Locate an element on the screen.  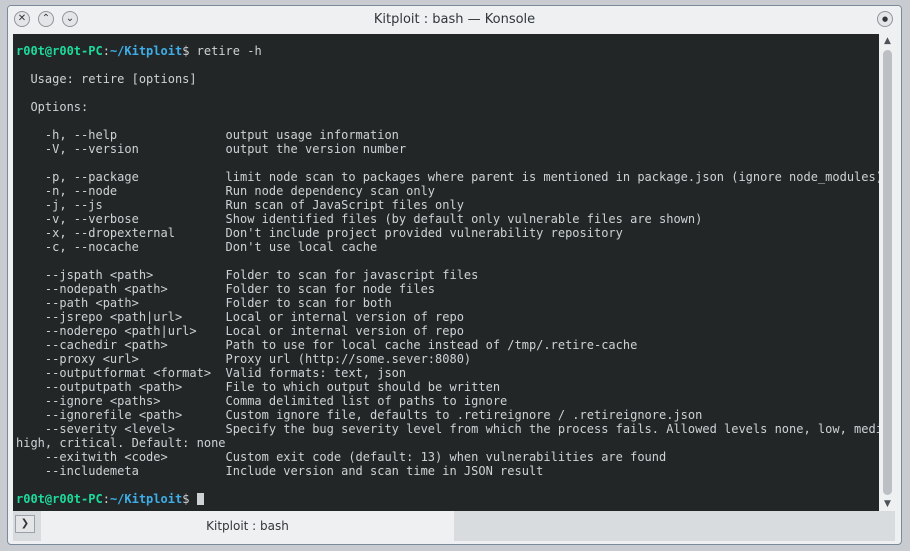
output-line: --path <path> Folder to scan for both is located at coordinates (204, 303).